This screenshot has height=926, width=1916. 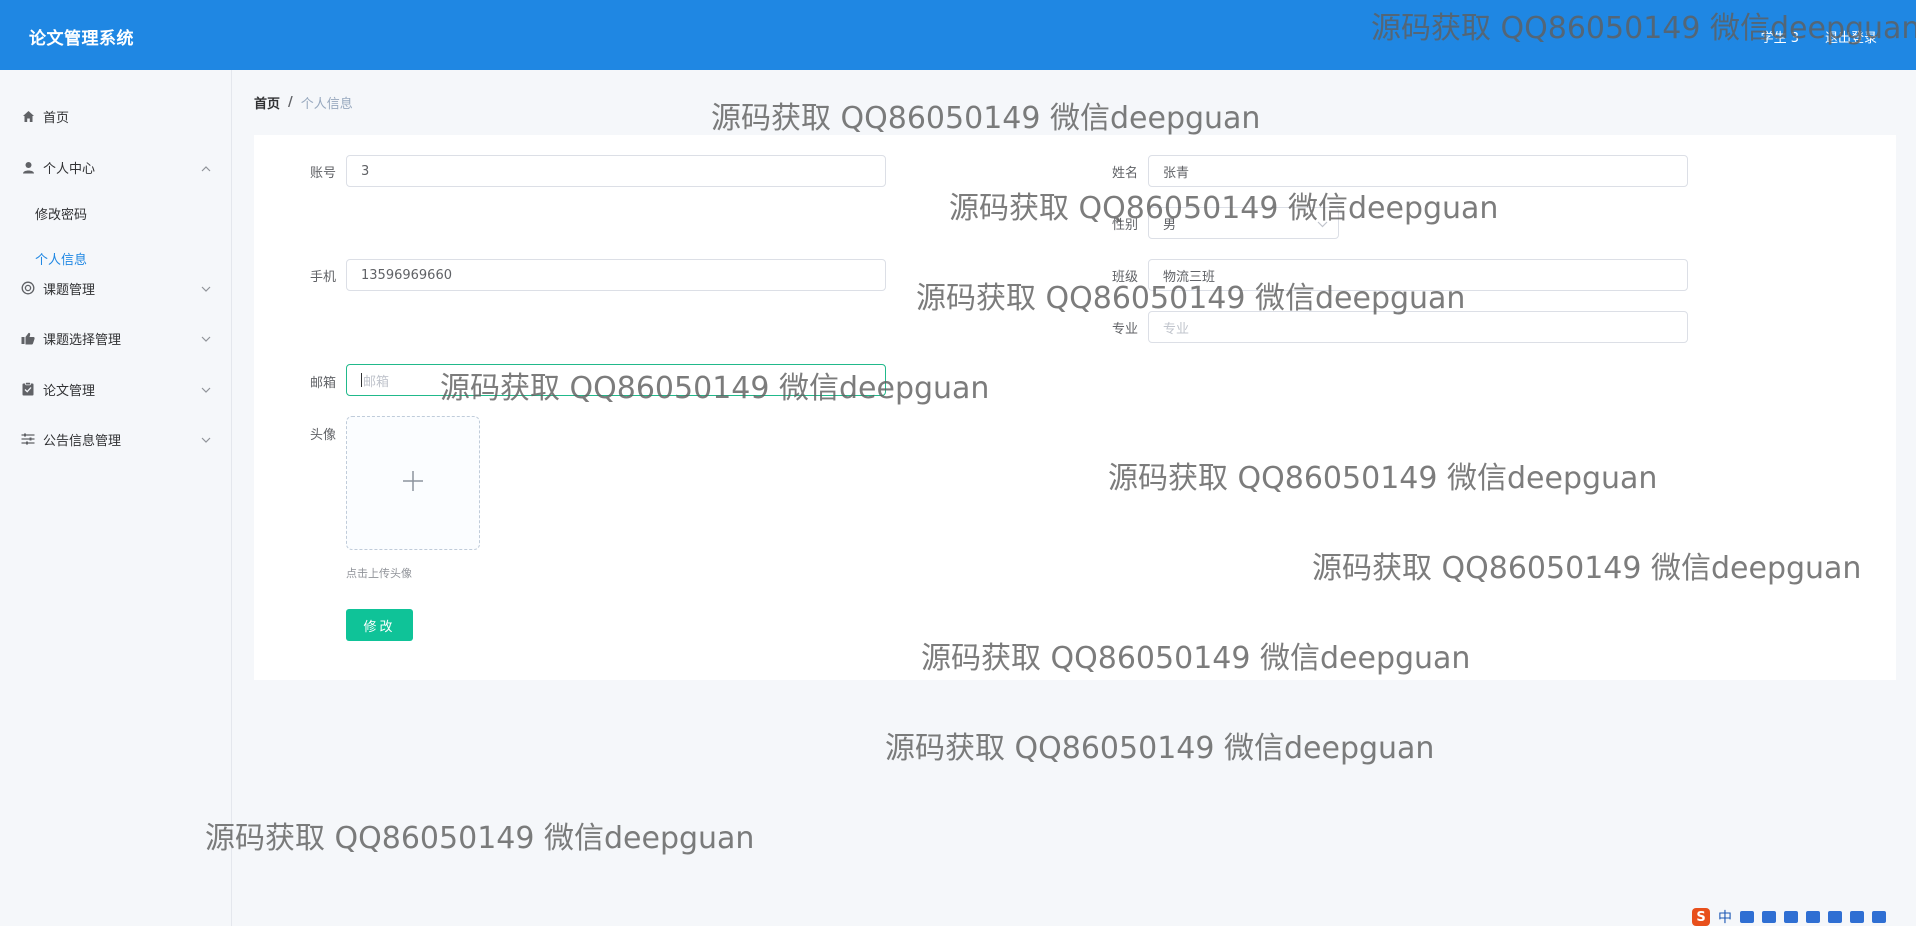 I want to click on avatar-label: 头像, so click(x=322, y=435).